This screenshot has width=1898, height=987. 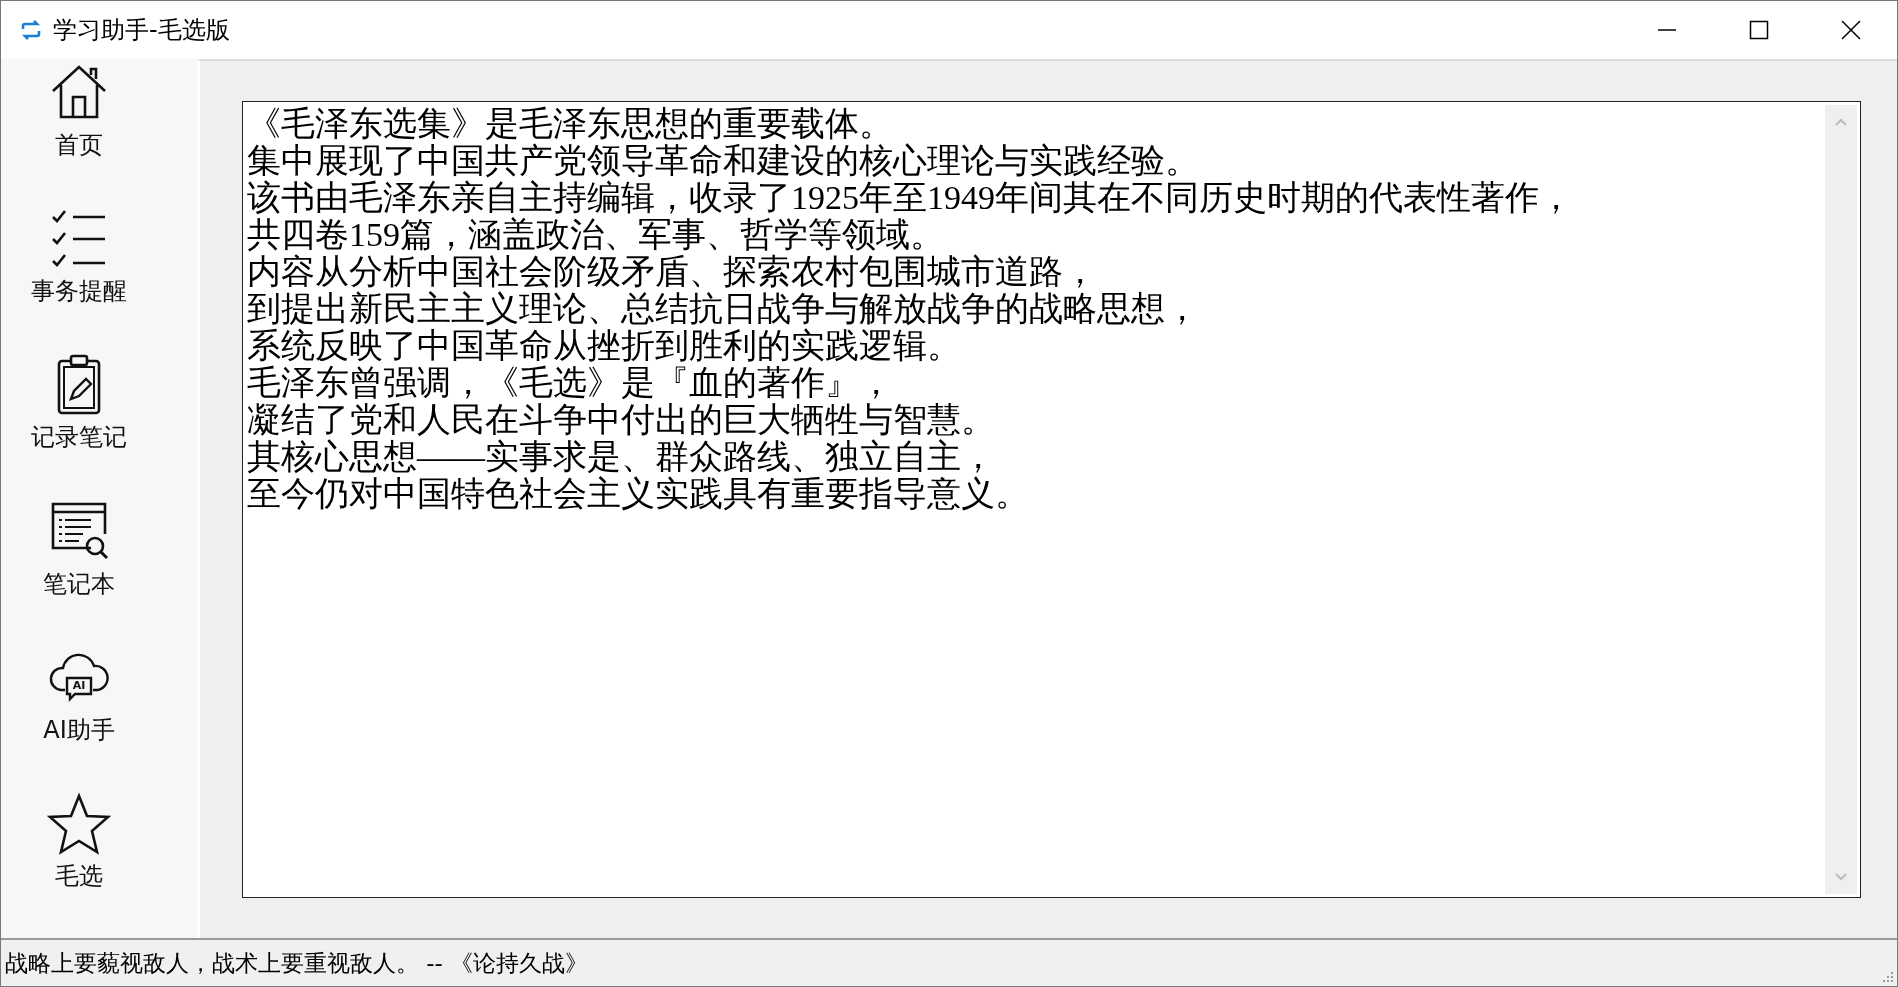 I want to click on text-line: 共四卷159篇，涵盖政治、军事、哲学等领域。, so click(x=596, y=234).